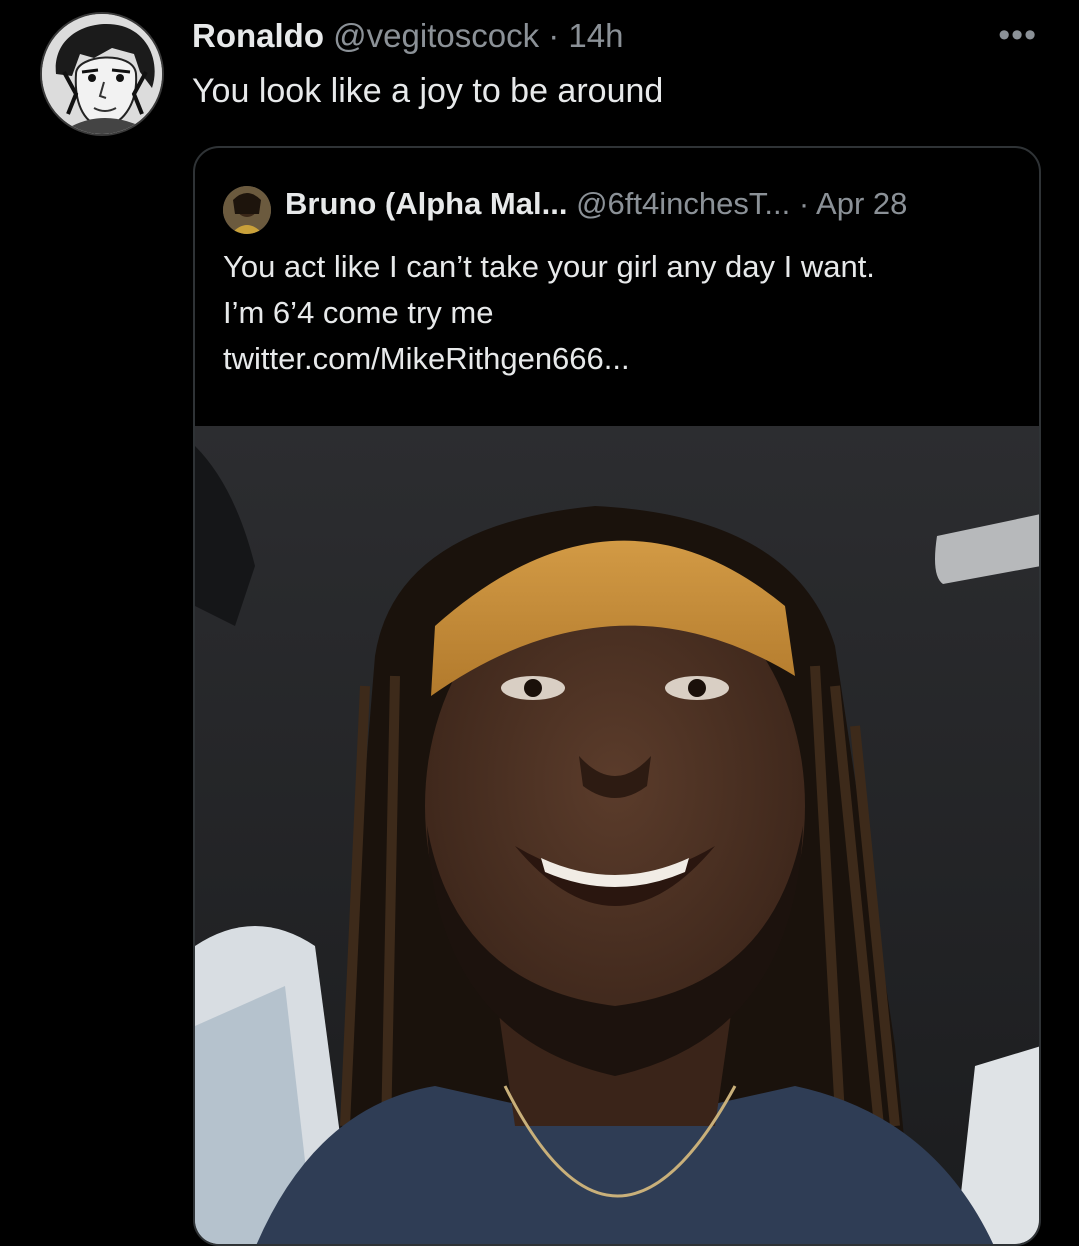  Describe the element at coordinates (595, 35) in the screenshot. I see `tweet-timestamp: 14h` at that location.